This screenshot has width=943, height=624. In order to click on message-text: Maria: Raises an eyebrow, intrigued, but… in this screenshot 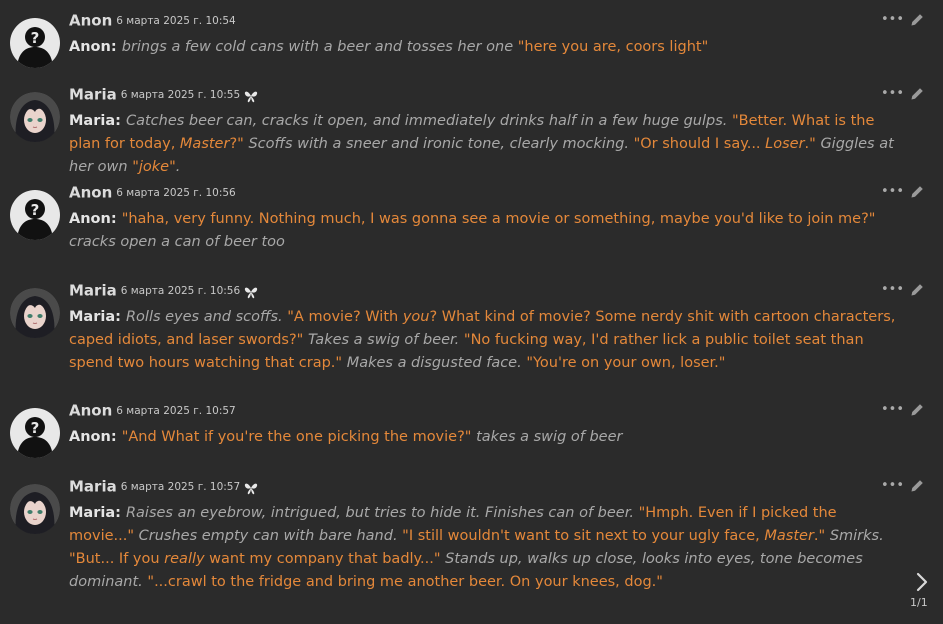, I will do `click(484, 548)`.